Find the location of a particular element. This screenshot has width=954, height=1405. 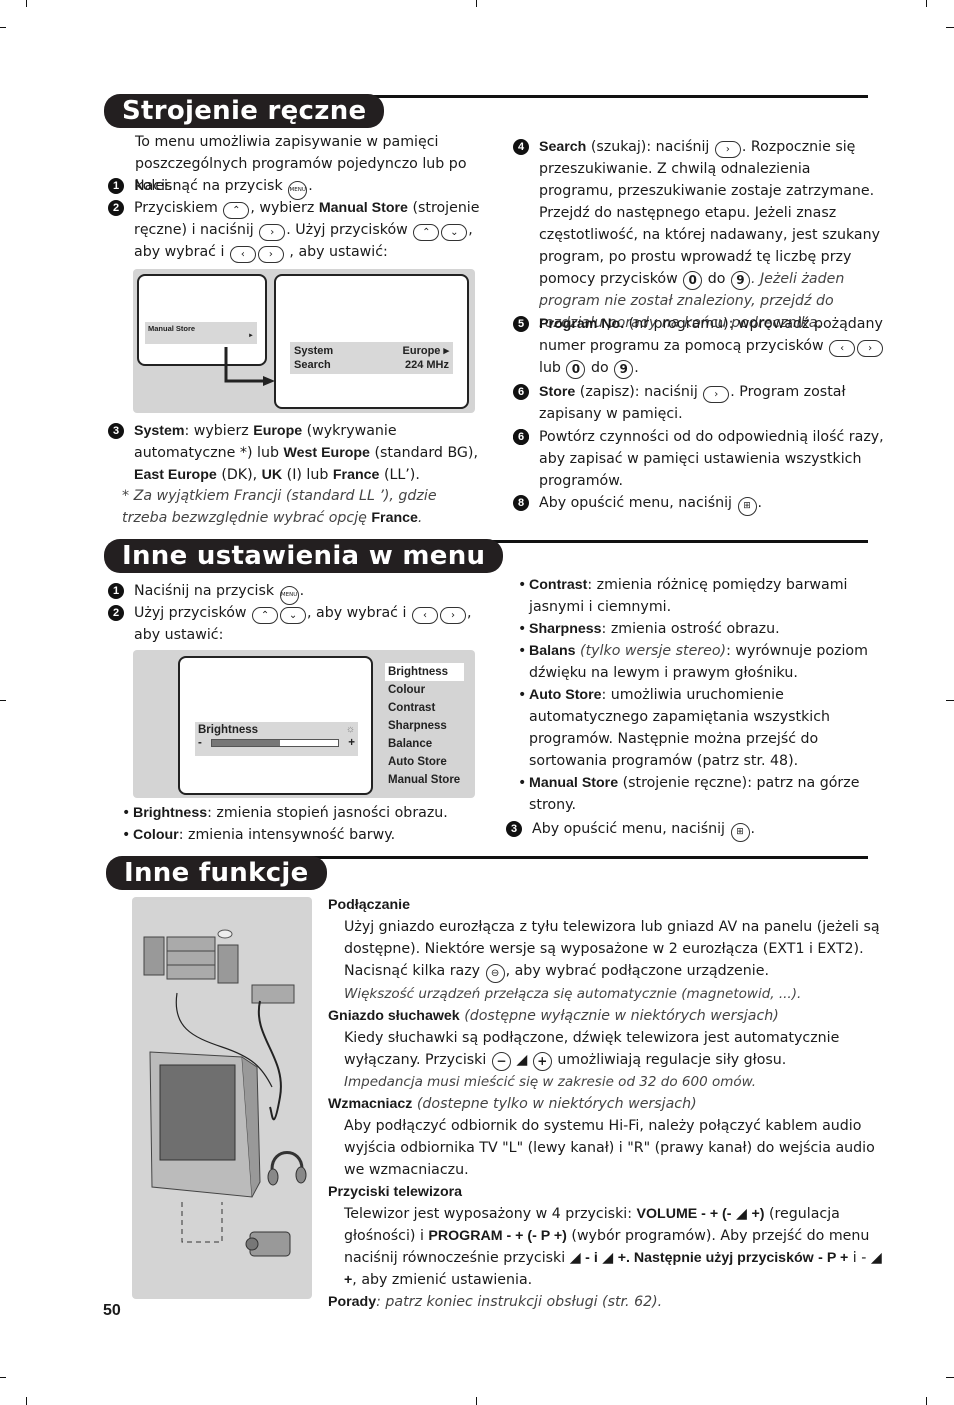

step-text: (I) lub is located at coordinates (307, 475).